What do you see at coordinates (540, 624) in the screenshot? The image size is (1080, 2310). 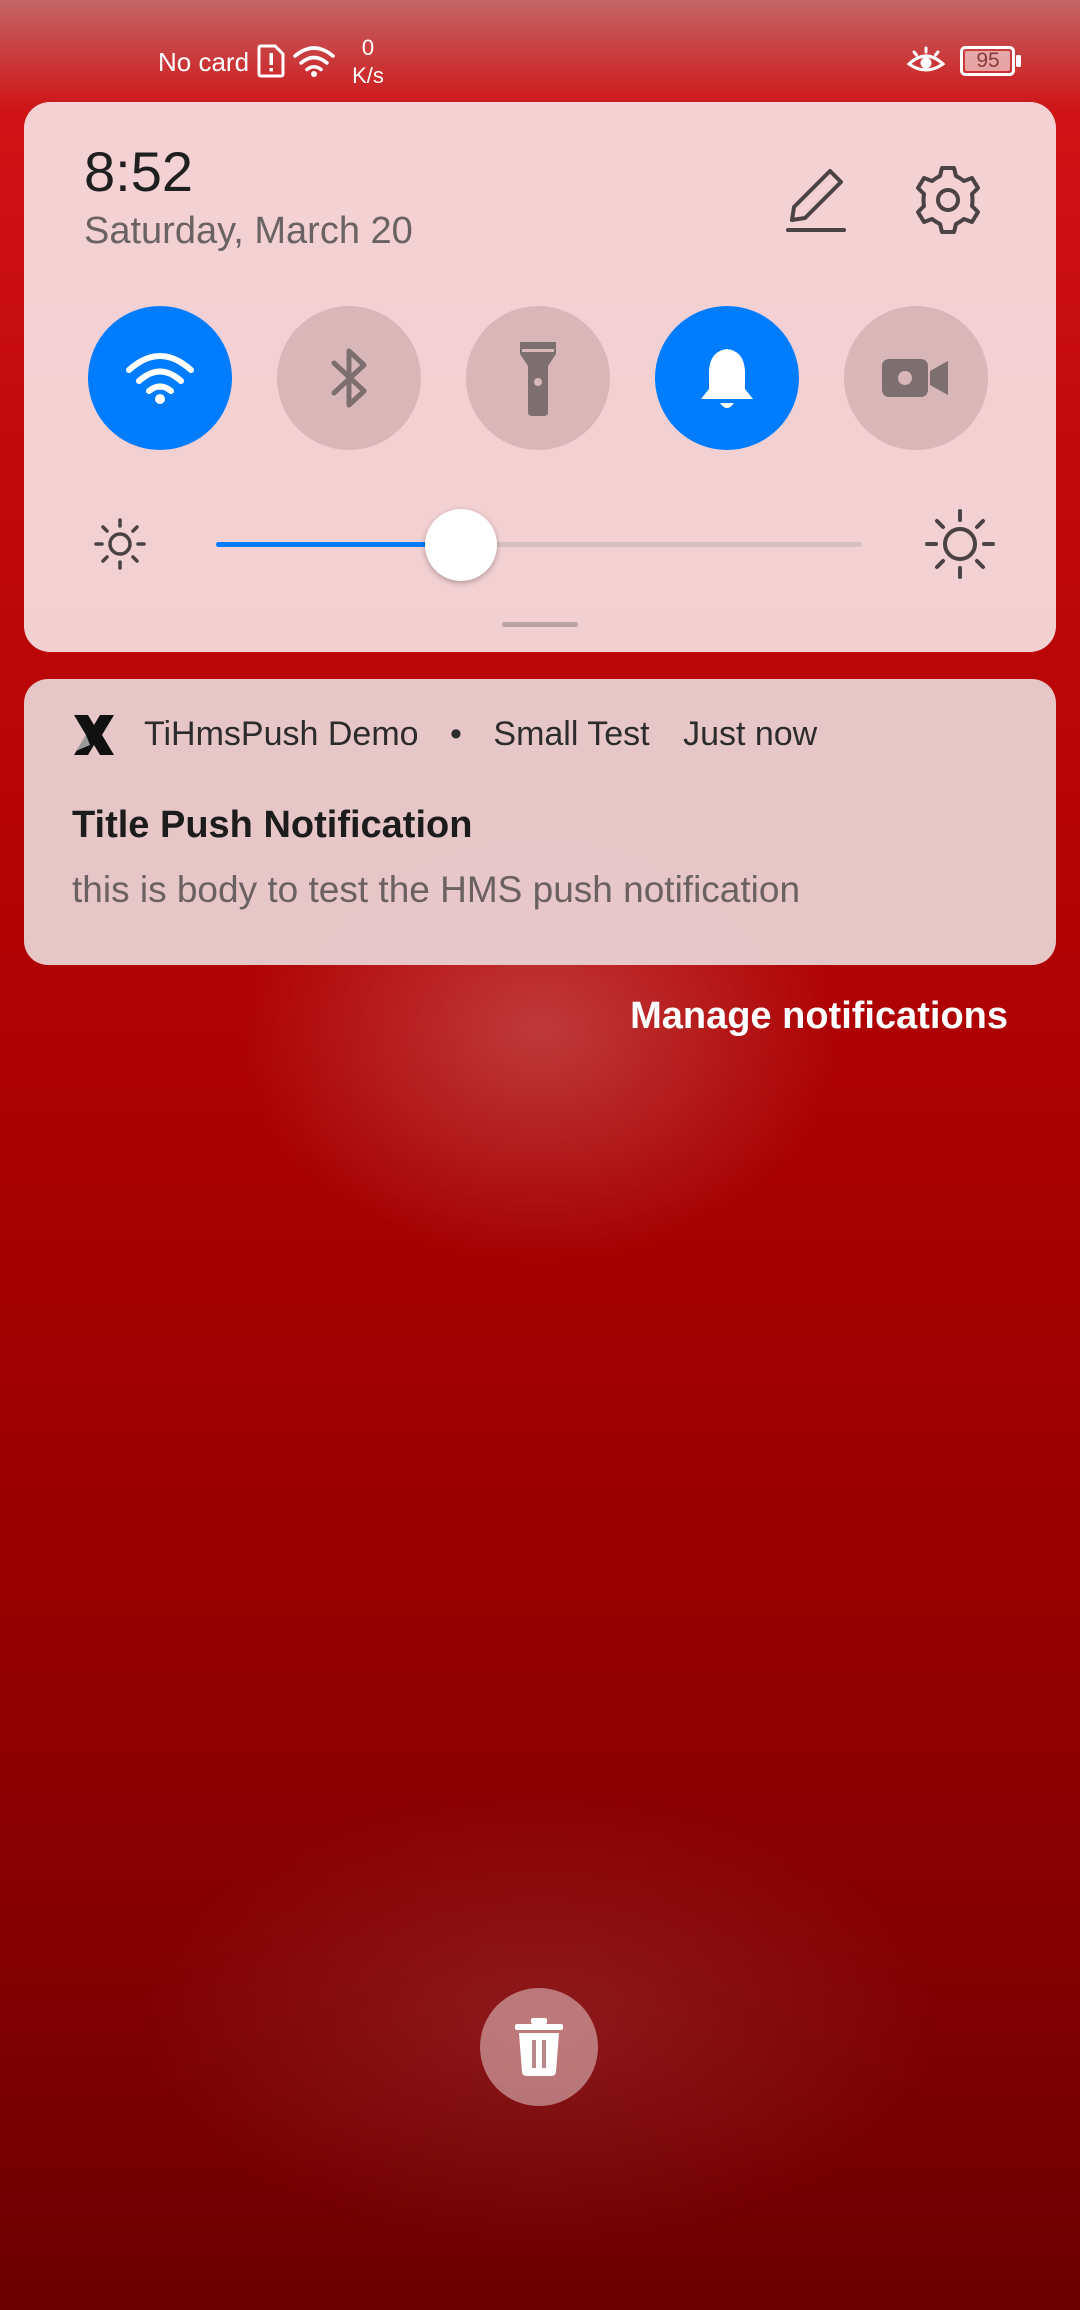 I see `panel-drag-handle` at bounding box center [540, 624].